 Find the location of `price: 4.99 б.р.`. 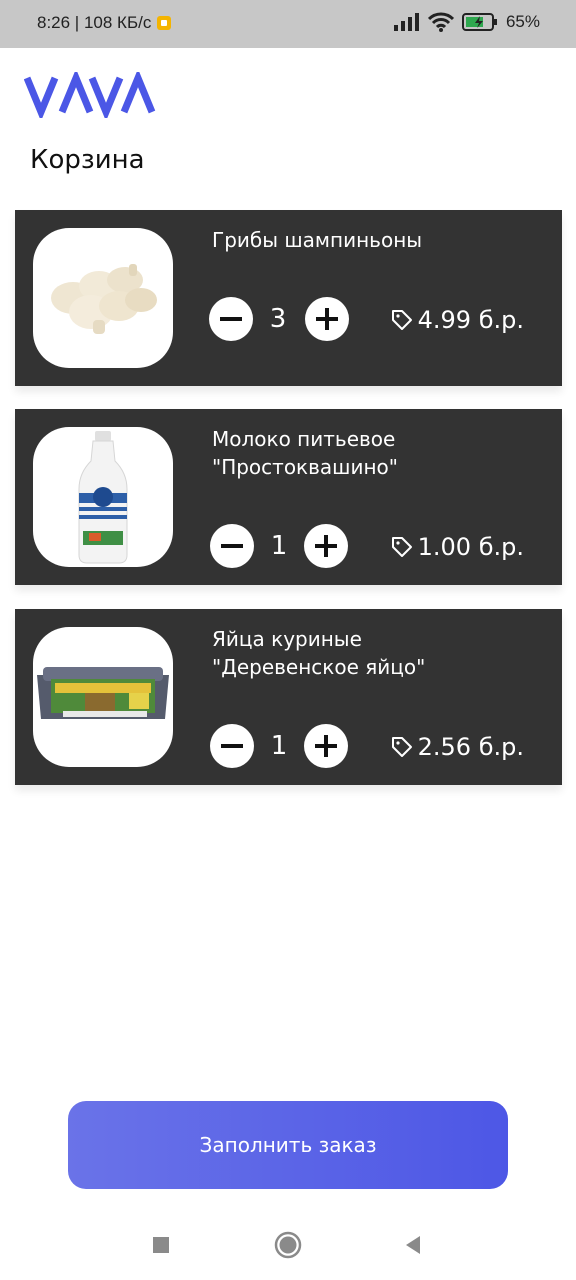

price: 4.99 б.р. is located at coordinates (457, 320).